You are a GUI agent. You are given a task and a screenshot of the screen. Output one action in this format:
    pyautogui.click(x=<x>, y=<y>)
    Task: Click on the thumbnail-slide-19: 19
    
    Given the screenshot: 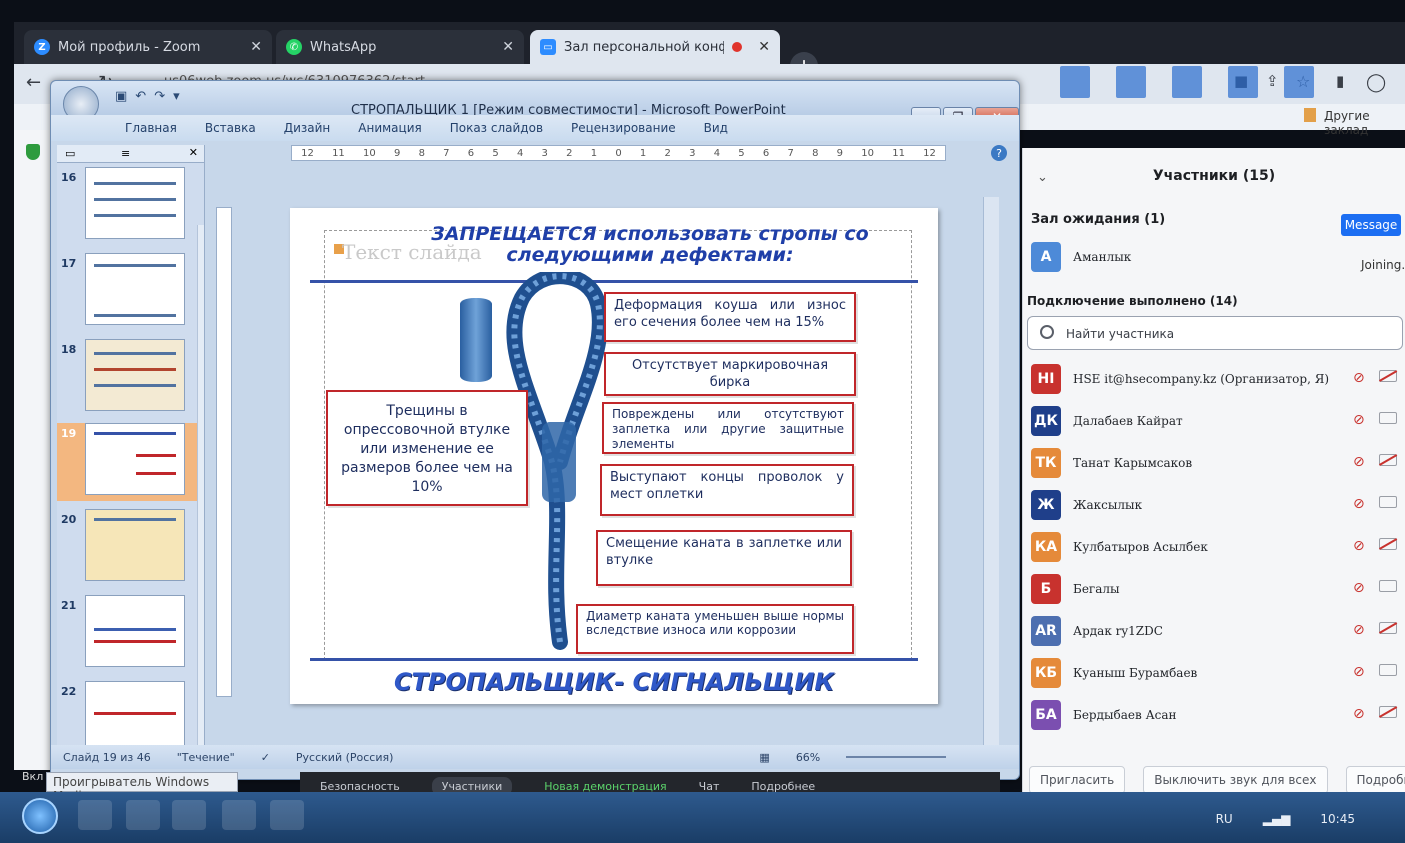 What is the action you would take?
    pyautogui.click(x=127, y=462)
    